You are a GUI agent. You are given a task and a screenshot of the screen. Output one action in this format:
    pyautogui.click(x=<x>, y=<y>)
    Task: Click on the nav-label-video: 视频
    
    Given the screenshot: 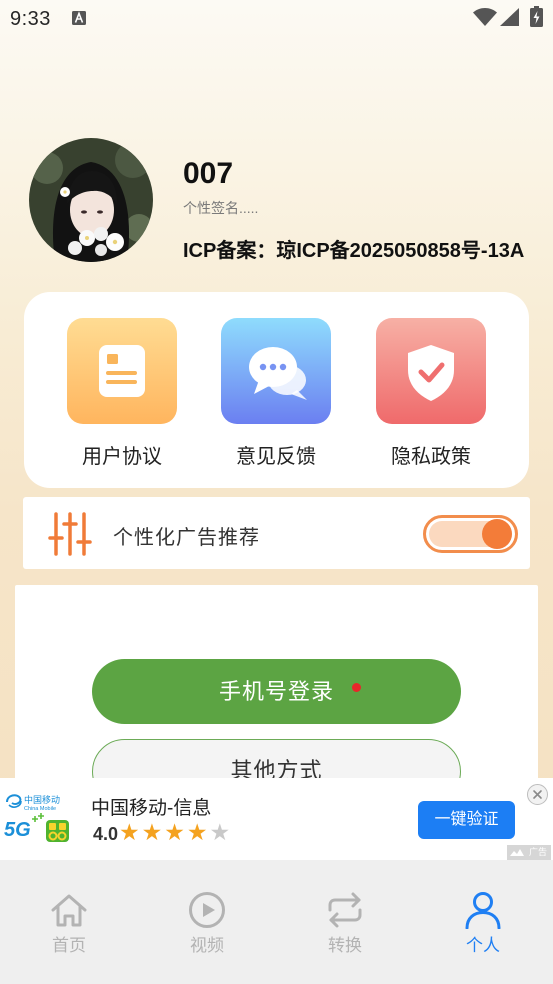 What is the action you would take?
    pyautogui.click(x=207, y=945)
    